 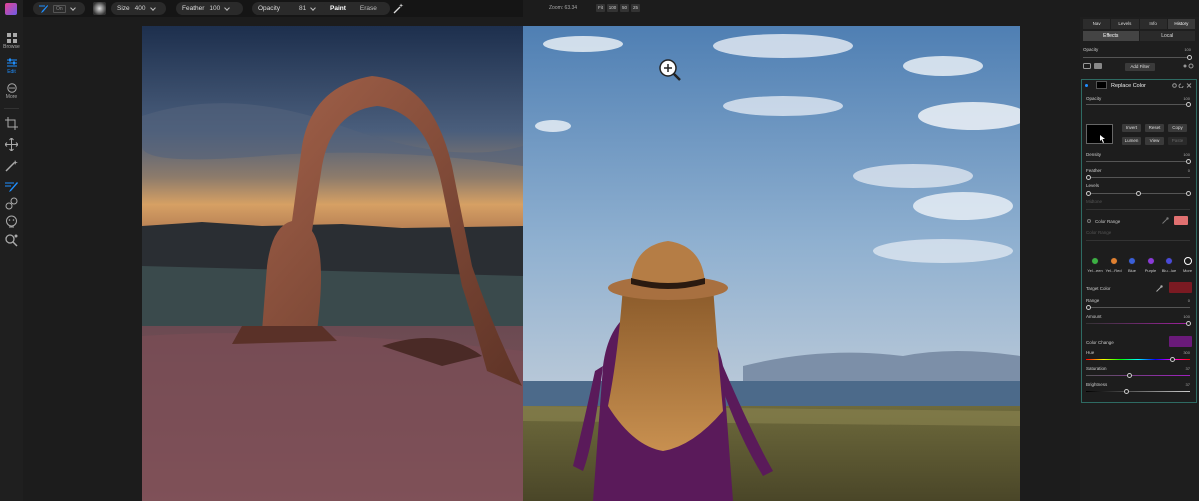 What do you see at coordinates (1102, 139) in the screenshot?
I see `pointer-cursor-icon` at bounding box center [1102, 139].